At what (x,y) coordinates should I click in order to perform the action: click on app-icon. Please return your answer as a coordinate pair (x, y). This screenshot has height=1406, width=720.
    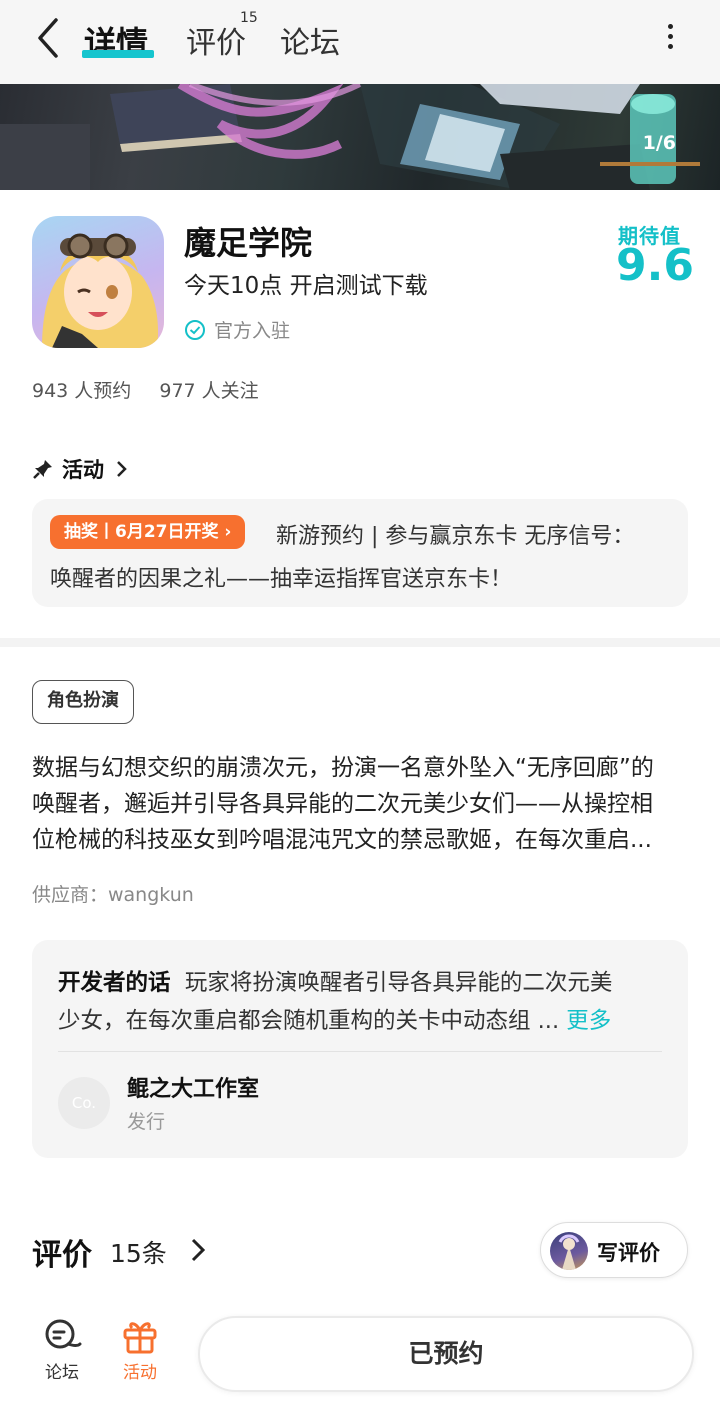
    Looking at the image, I should click on (98, 282).